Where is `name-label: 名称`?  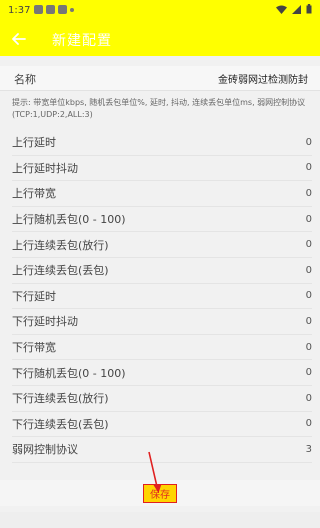 name-label: 名称 is located at coordinates (25, 79).